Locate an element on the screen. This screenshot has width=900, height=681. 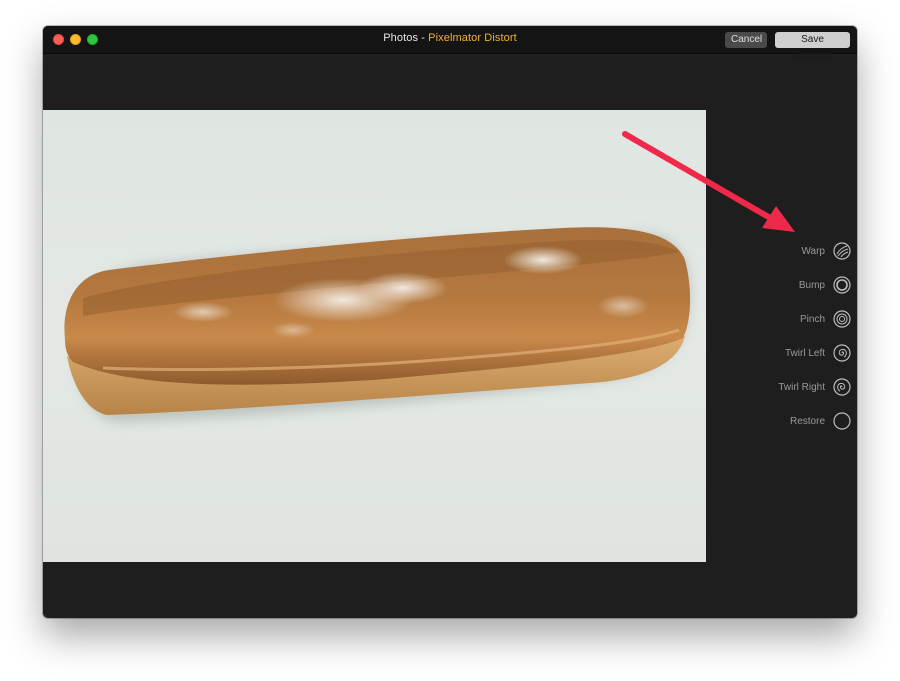
extension-name: Pixelmator Distort is located at coordinates (472, 38).